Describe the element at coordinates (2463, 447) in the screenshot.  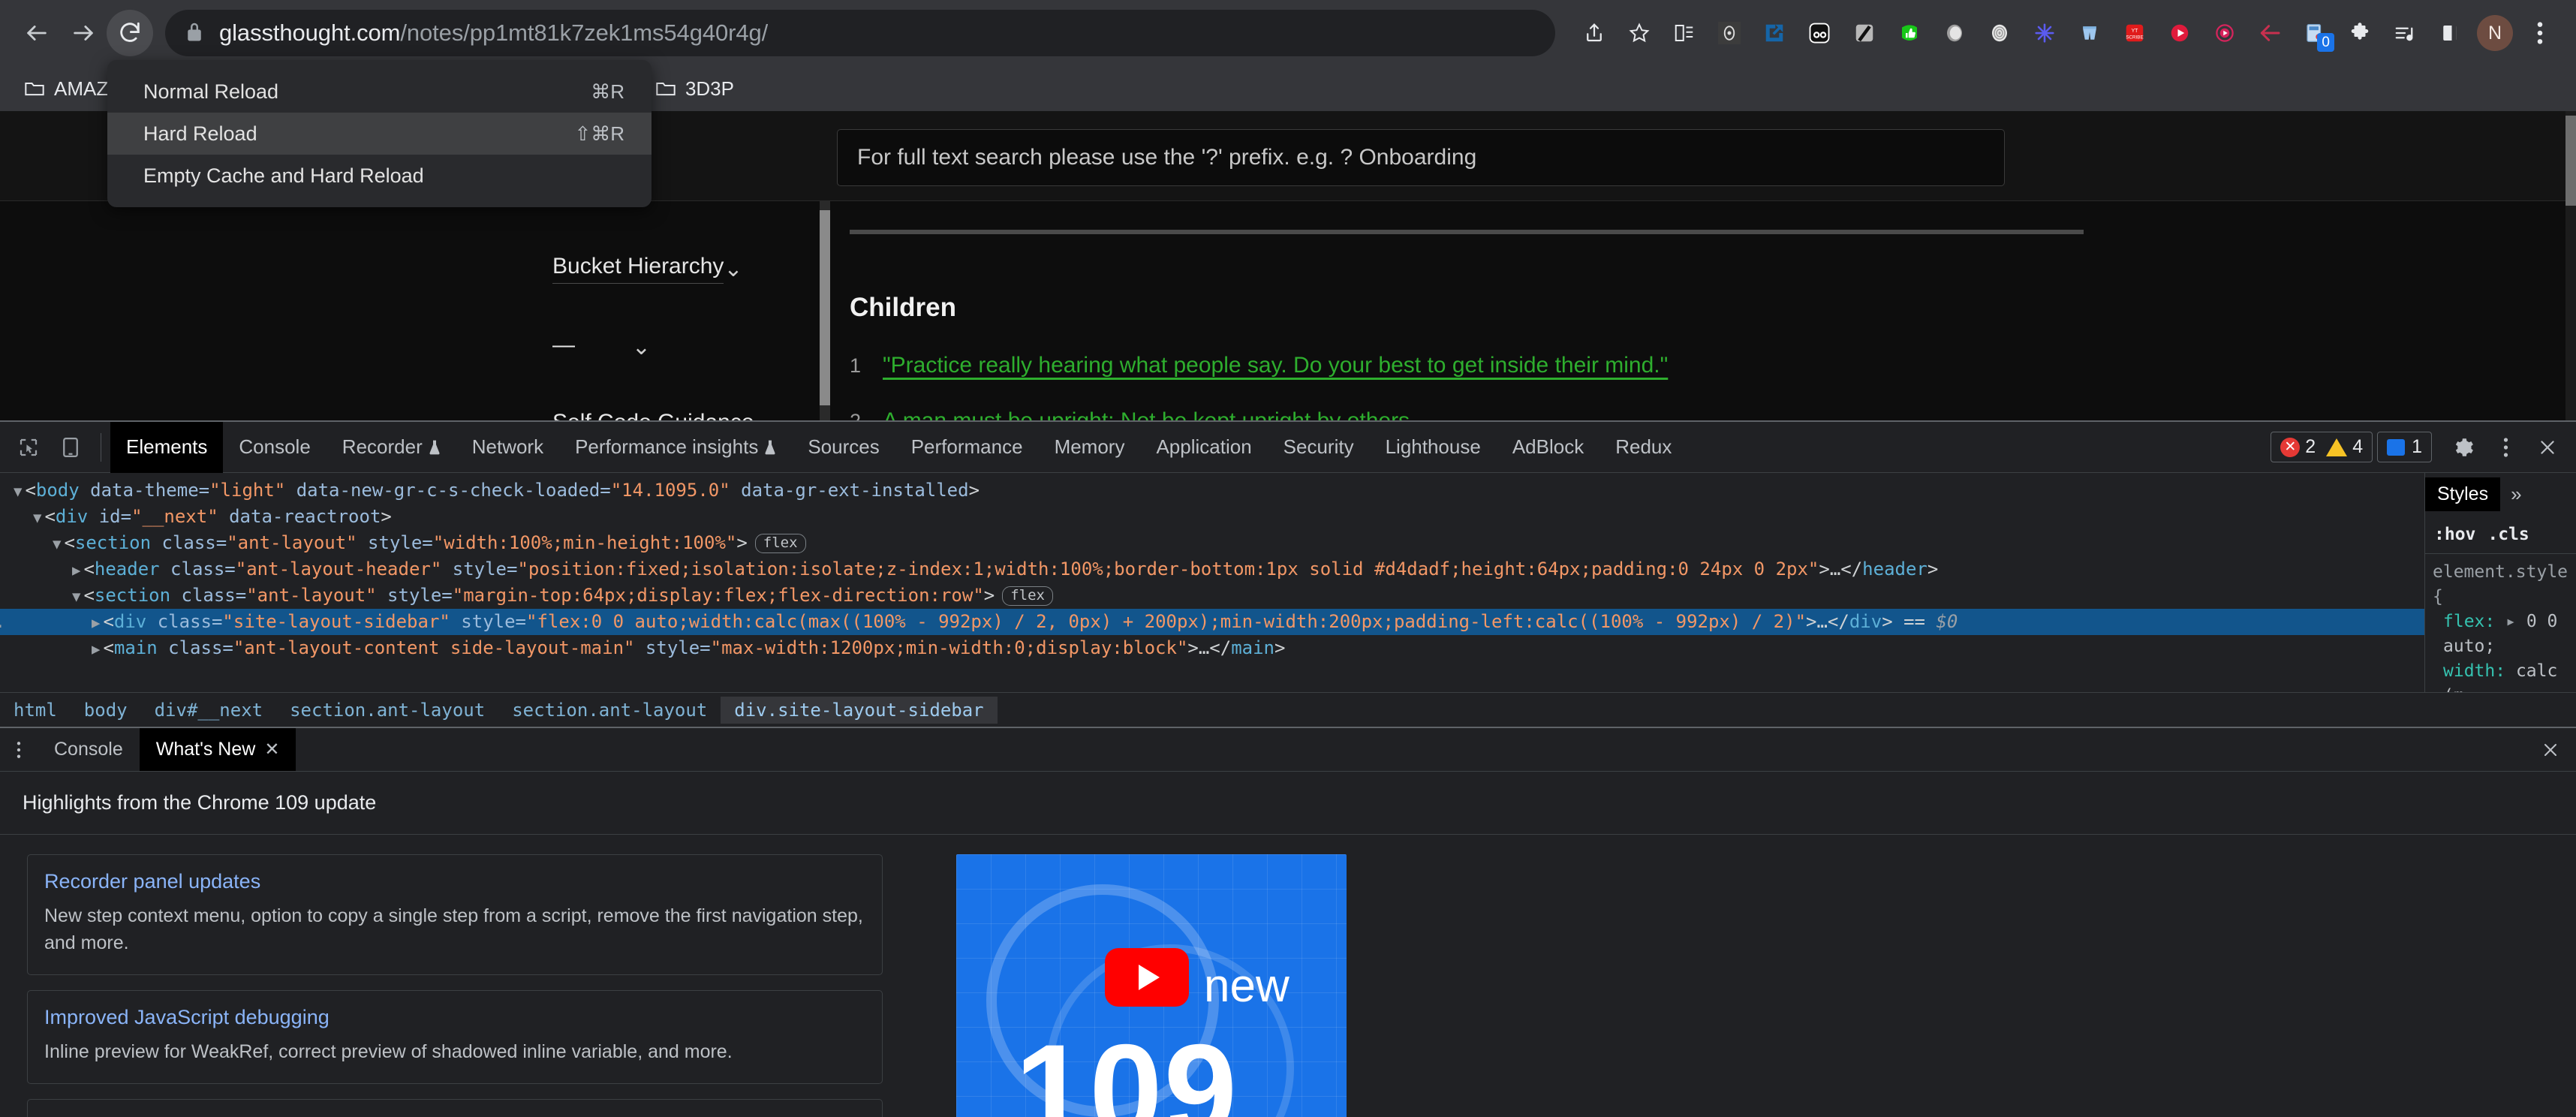
I see `gear-icon` at that location.